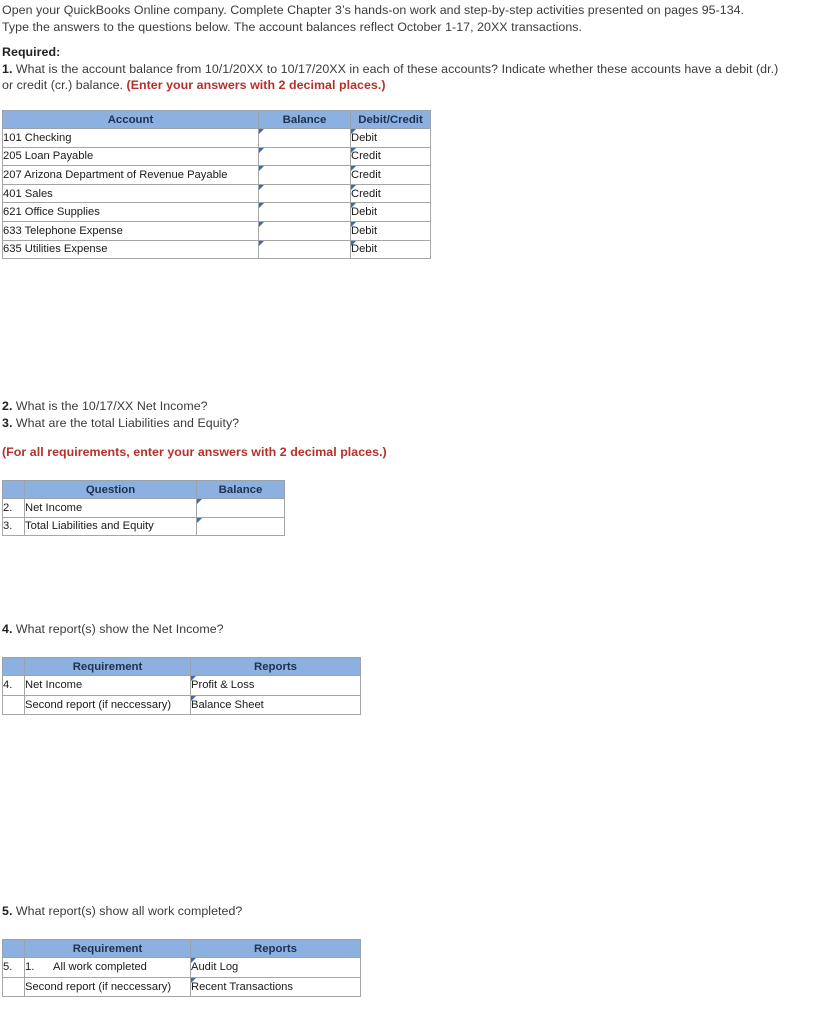 Image resolution: width=826 pixels, height=1024 pixels. I want to click on question-5-text: What report(s) show all work completed?, so click(127, 911).